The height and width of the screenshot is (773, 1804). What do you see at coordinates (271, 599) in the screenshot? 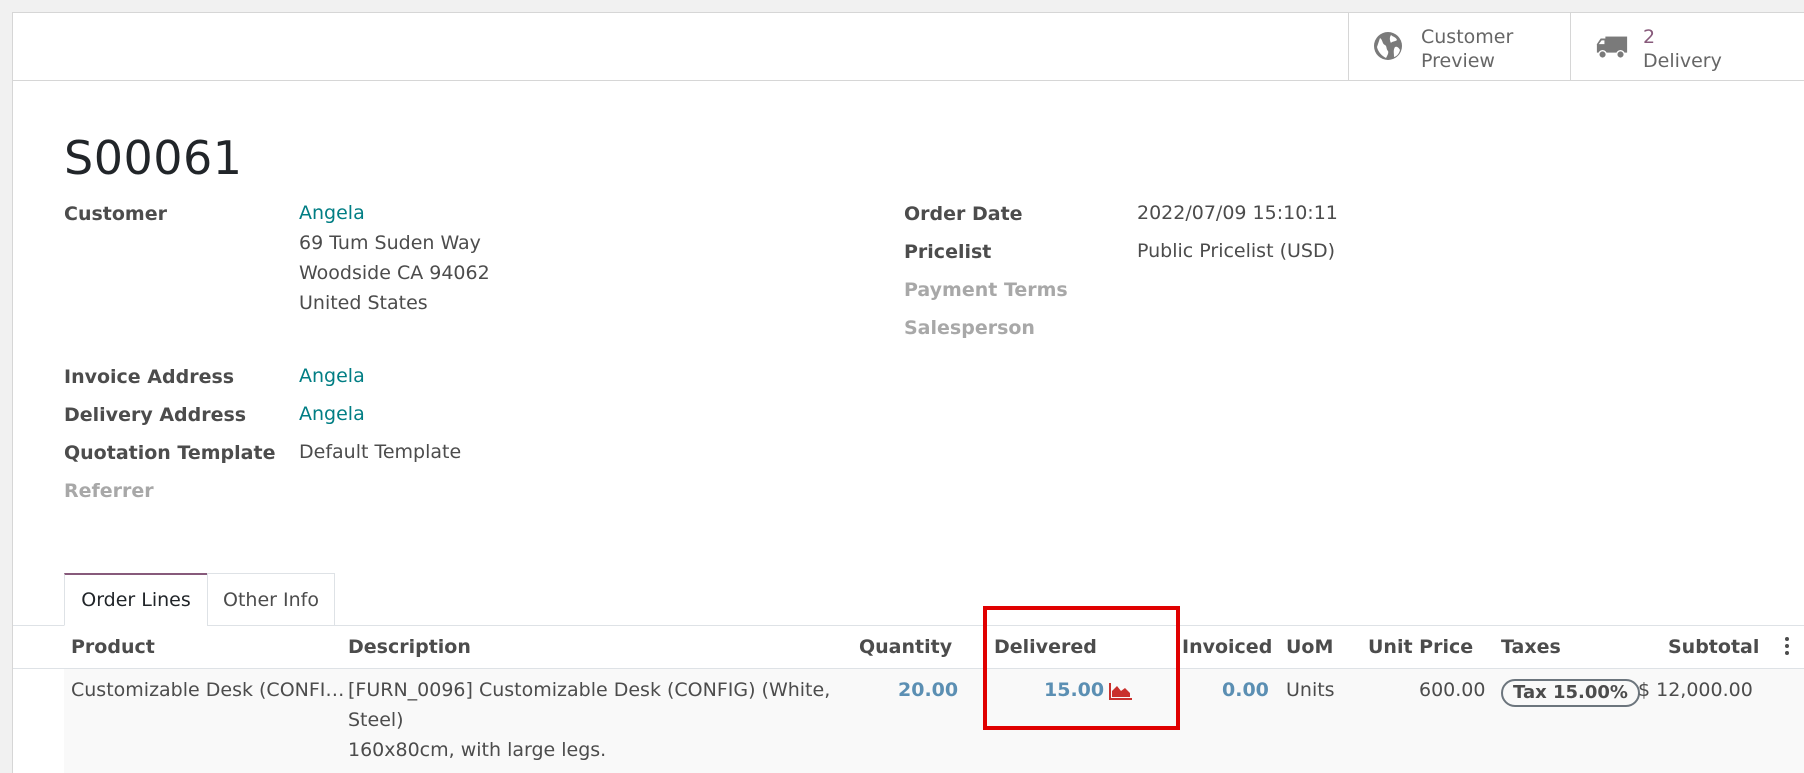
I see `tab-other-info: Other Info` at bounding box center [271, 599].